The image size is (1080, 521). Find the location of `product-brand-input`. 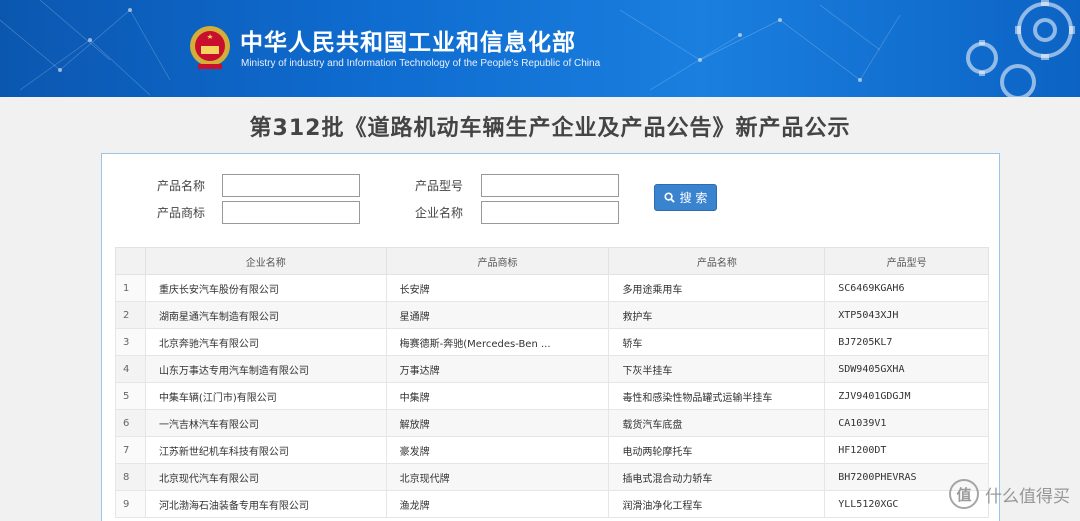

product-brand-input is located at coordinates (291, 212).